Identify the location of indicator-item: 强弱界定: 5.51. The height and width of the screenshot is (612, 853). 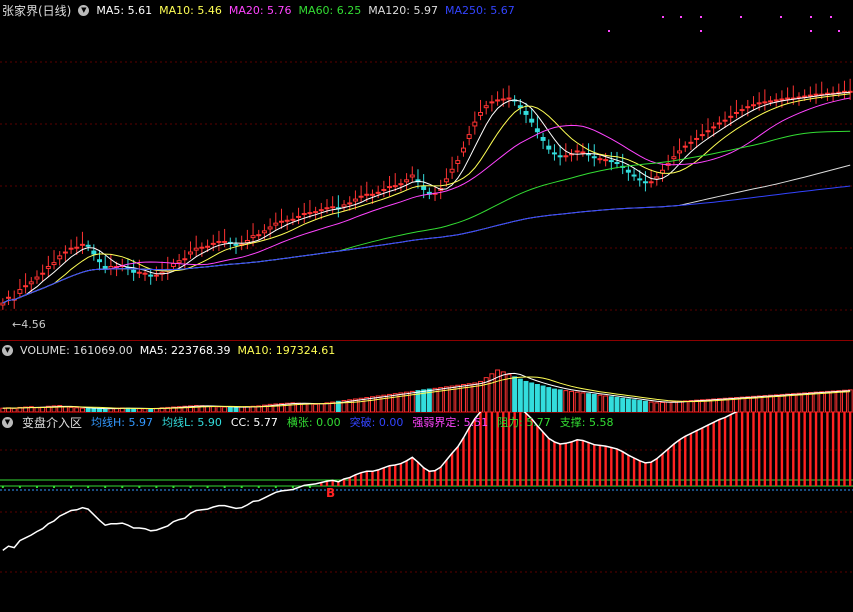
(450, 422).